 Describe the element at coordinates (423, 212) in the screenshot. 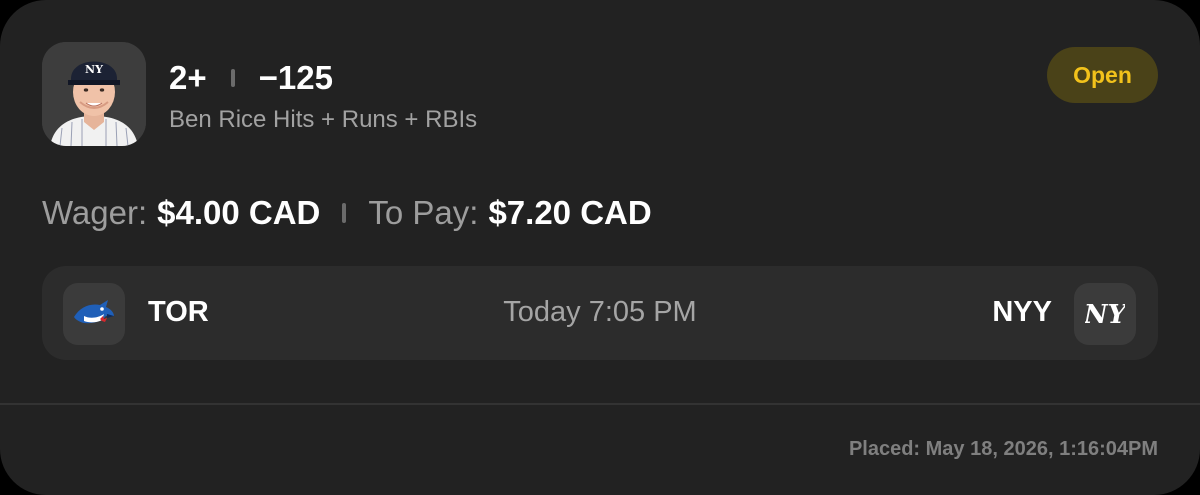

I see `payout-label: To Pay:` at that location.